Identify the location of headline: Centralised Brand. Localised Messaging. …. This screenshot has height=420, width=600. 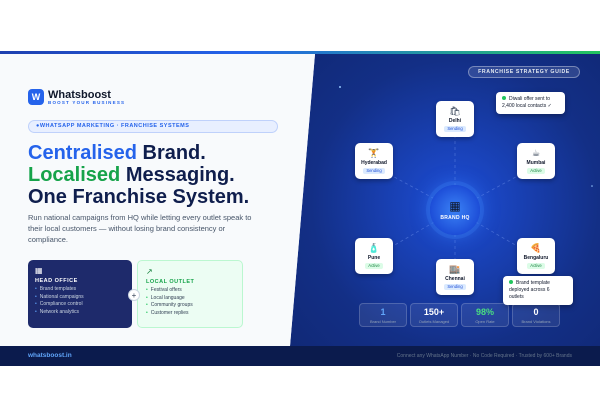
(138, 175).